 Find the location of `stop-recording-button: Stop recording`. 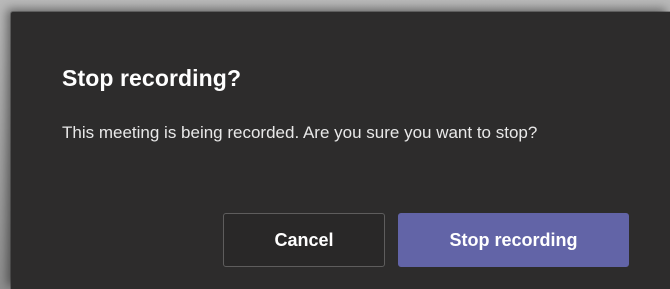

stop-recording-button: Stop recording is located at coordinates (513, 240).